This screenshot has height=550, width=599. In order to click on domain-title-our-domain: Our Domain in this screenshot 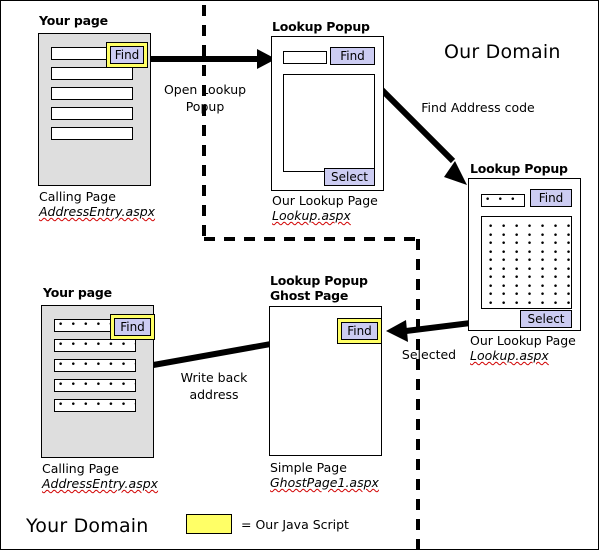, I will do `click(502, 52)`.